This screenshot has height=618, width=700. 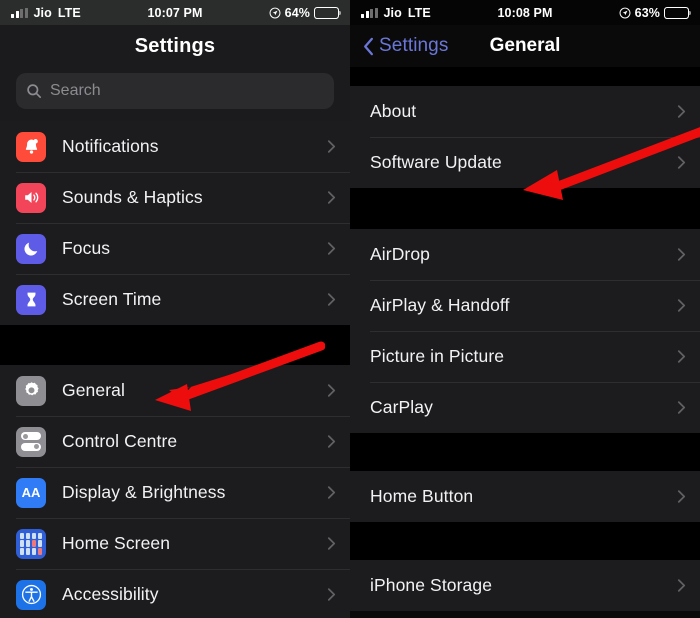 What do you see at coordinates (525, 76) in the screenshot?
I see `top-gap` at bounding box center [525, 76].